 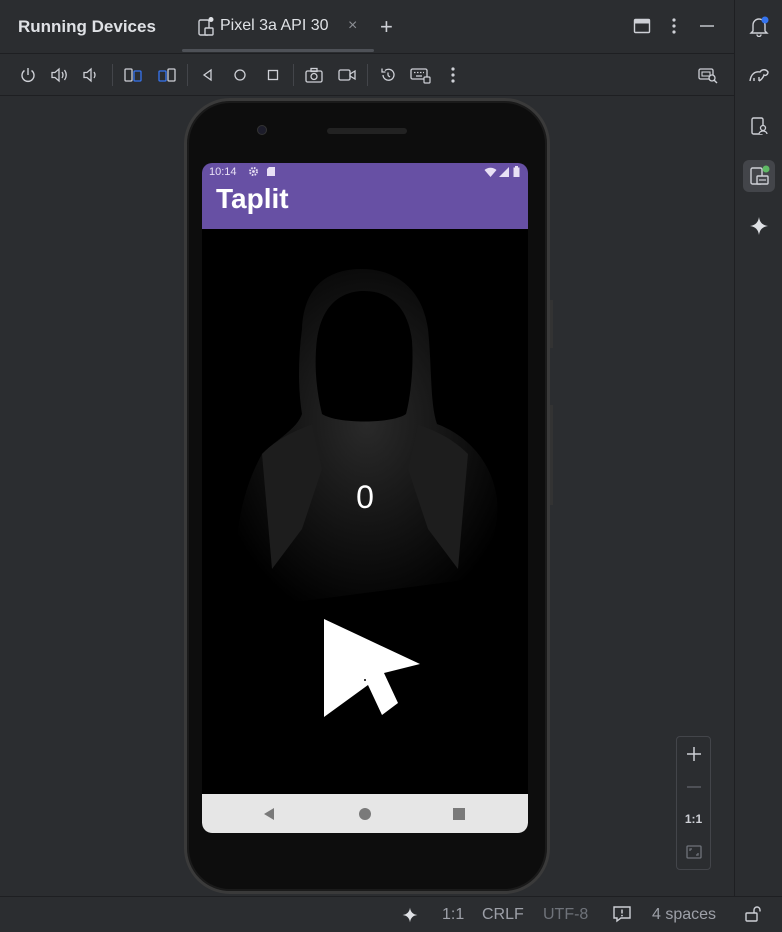 What do you see at coordinates (503, 915) in the screenshot?
I see `line-endings: CRLF` at bounding box center [503, 915].